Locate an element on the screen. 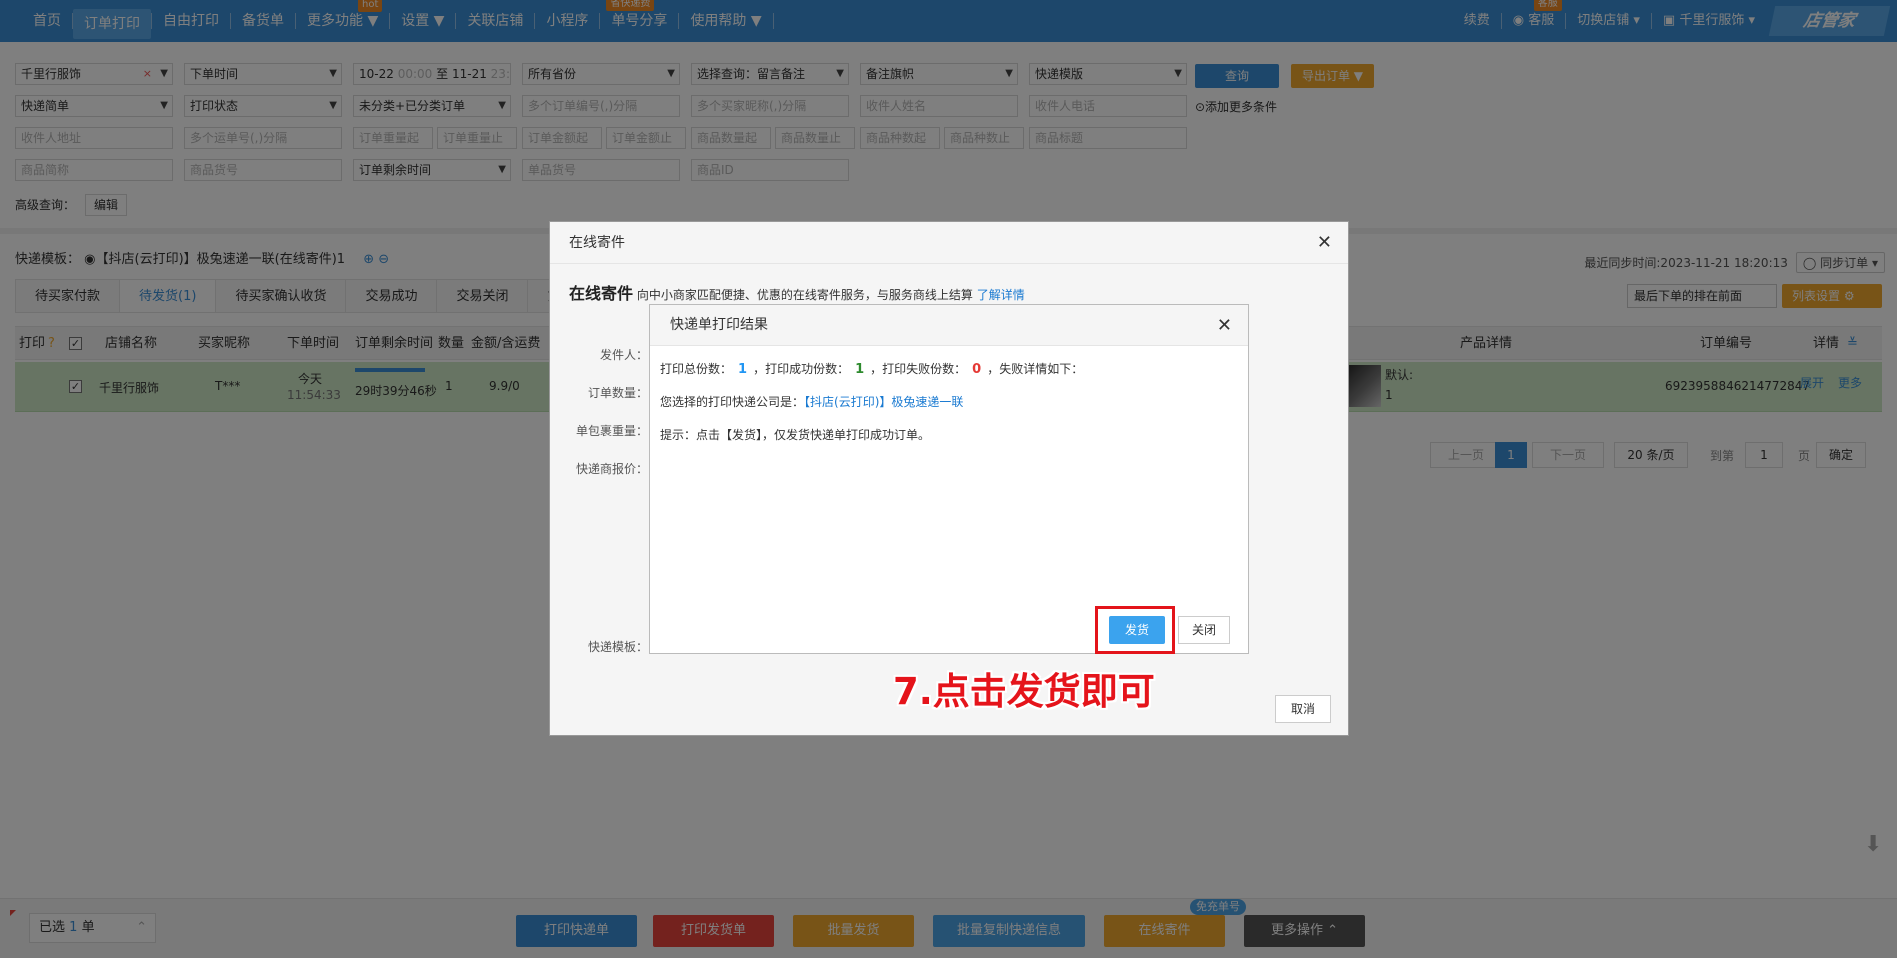  carrier-quote-label: 快递商报价： is located at coordinates (612, 469).